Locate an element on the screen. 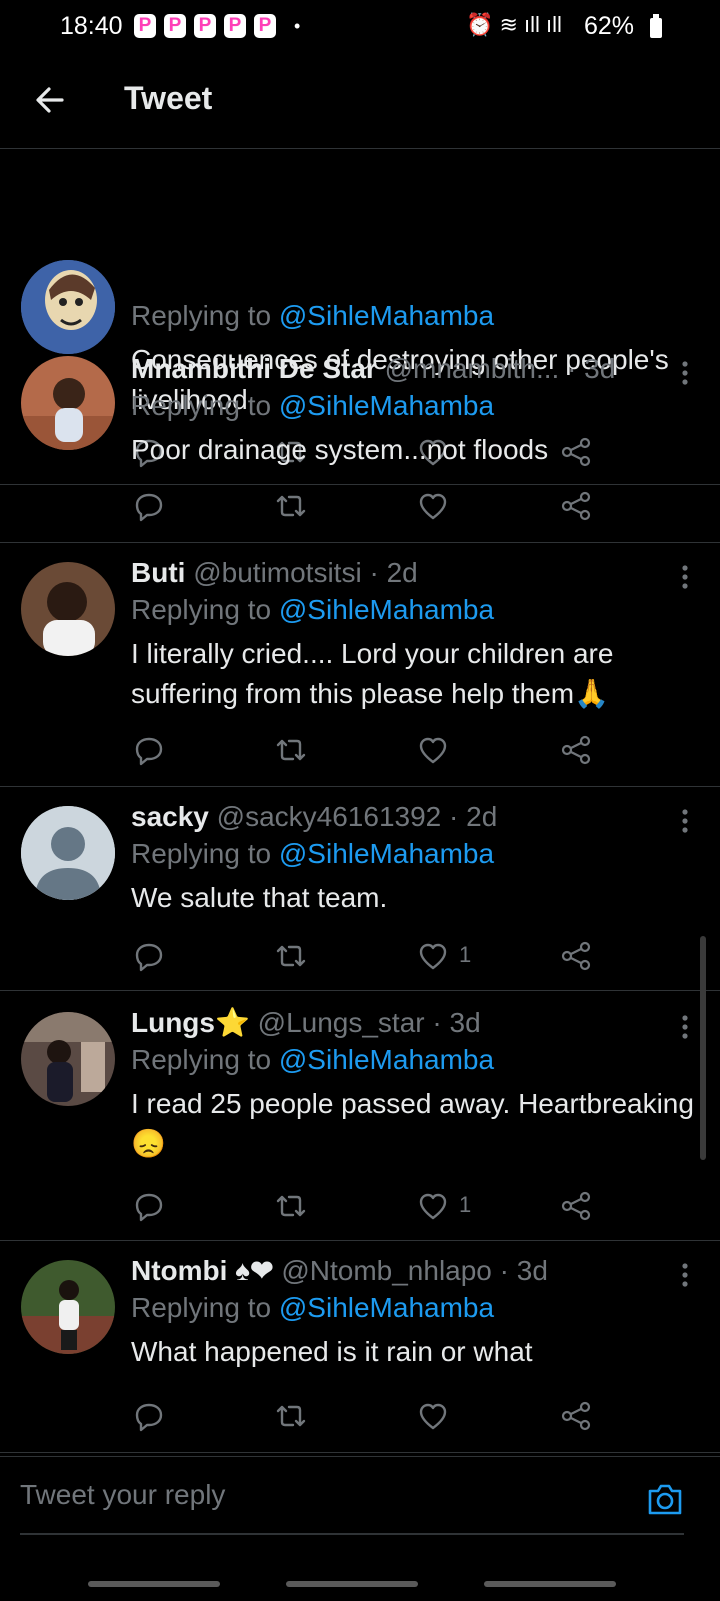 The width and height of the screenshot is (720, 1601). status-bar: 18:40 P P P P P • ⏰ ≋ ıll ıll 62% is located at coordinates (360, 28).